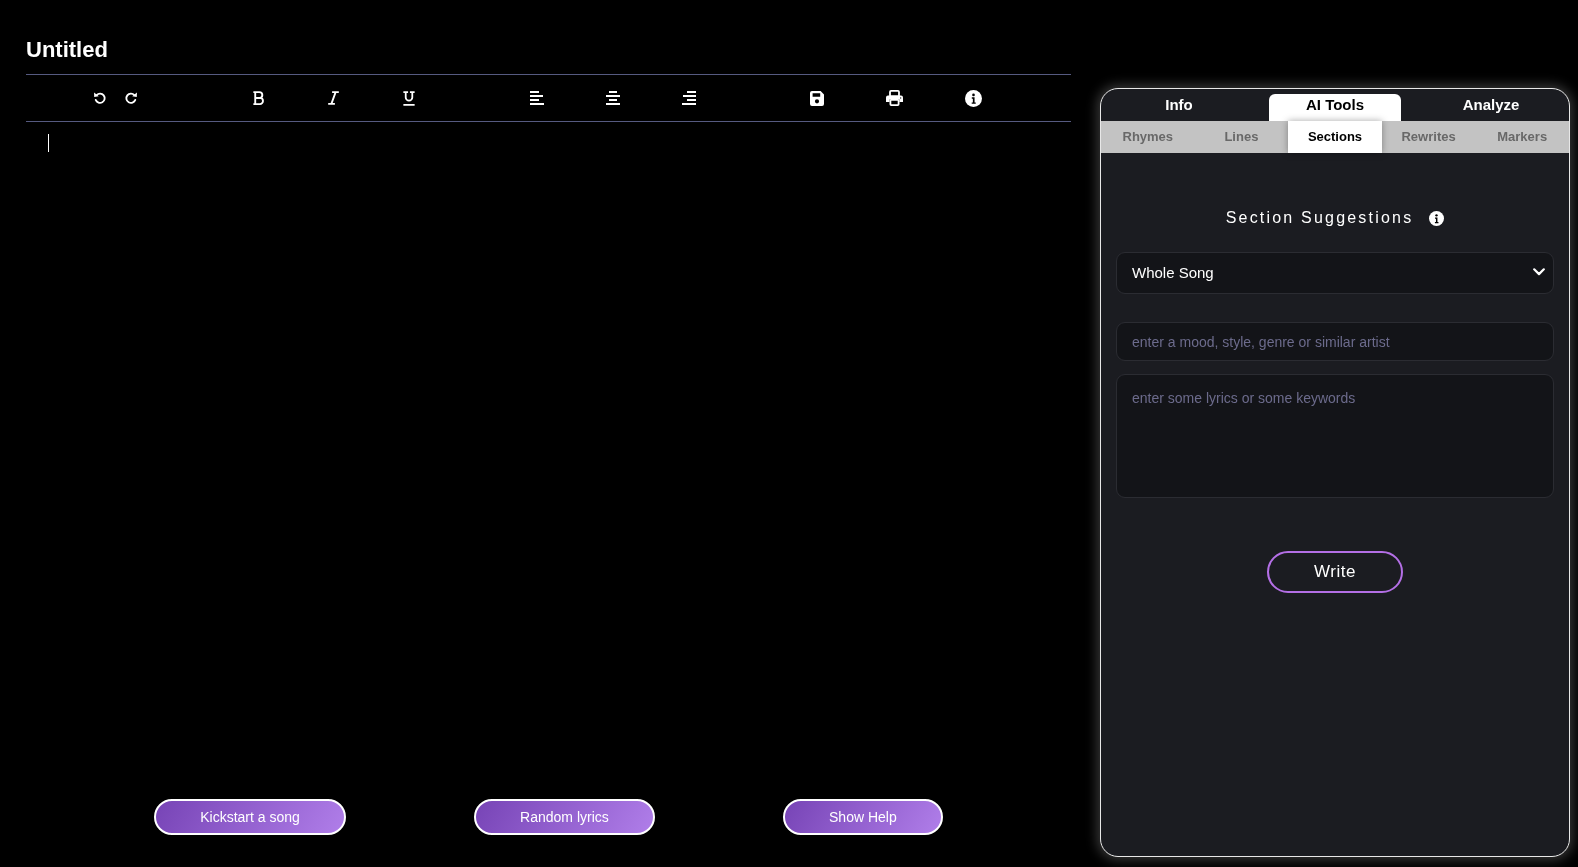  What do you see at coordinates (1335, 137) in the screenshot?
I see `subtab: Sections` at bounding box center [1335, 137].